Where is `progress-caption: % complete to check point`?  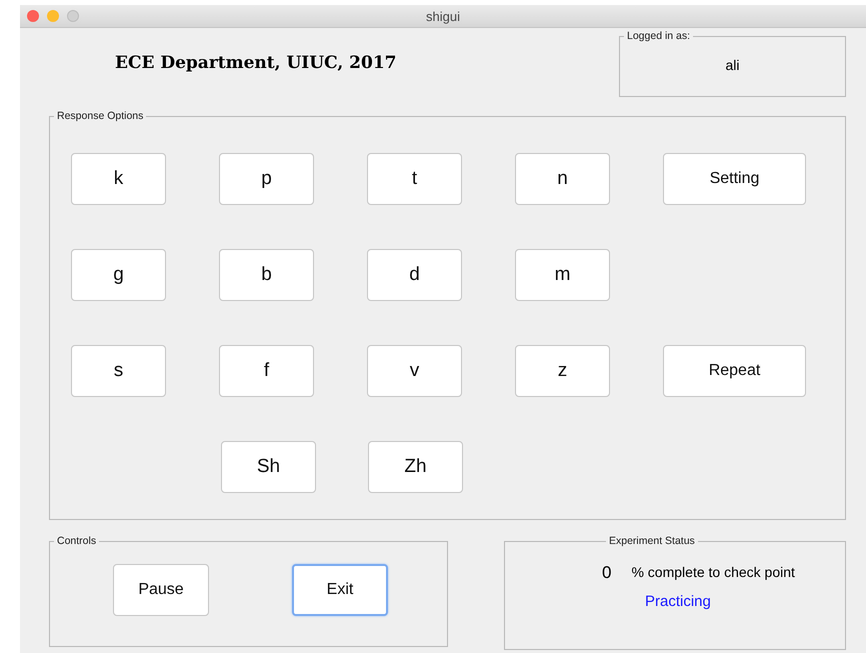
progress-caption: % complete to check point is located at coordinates (713, 573).